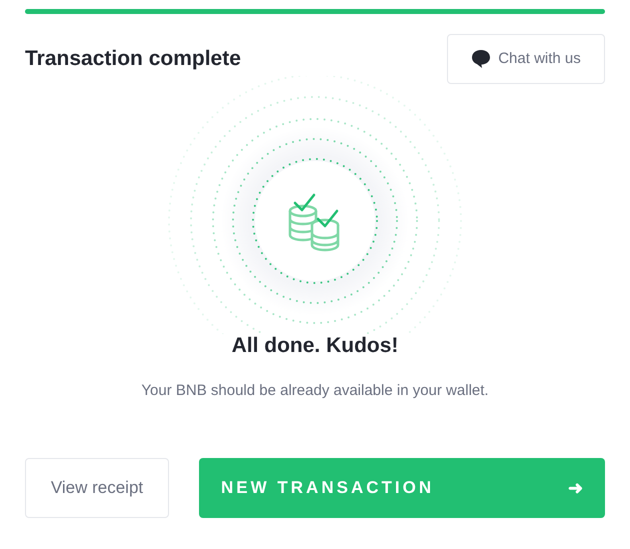 The image size is (630, 549). What do you see at coordinates (526, 59) in the screenshot?
I see `chat-button: Chat with us` at bounding box center [526, 59].